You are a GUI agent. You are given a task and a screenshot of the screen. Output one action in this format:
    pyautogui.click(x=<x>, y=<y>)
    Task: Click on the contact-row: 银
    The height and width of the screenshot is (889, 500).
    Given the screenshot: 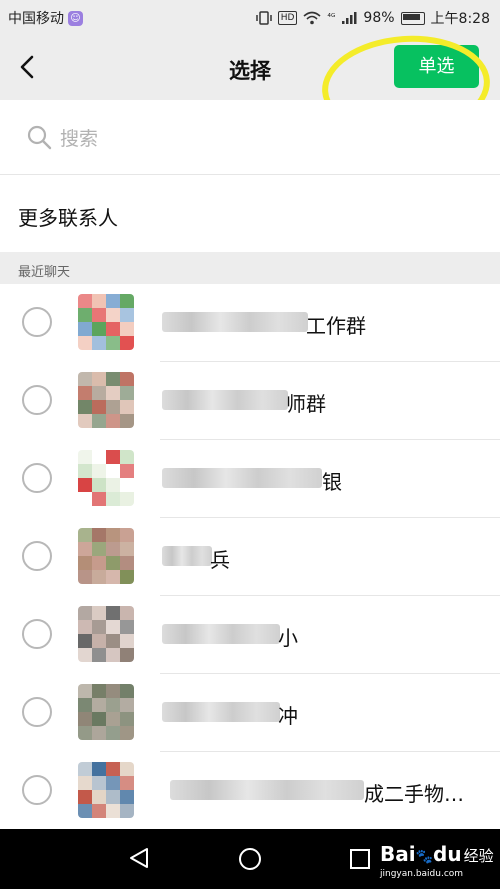 What is the action you would take?
    pyautogui.click(x=250, y=479)
    